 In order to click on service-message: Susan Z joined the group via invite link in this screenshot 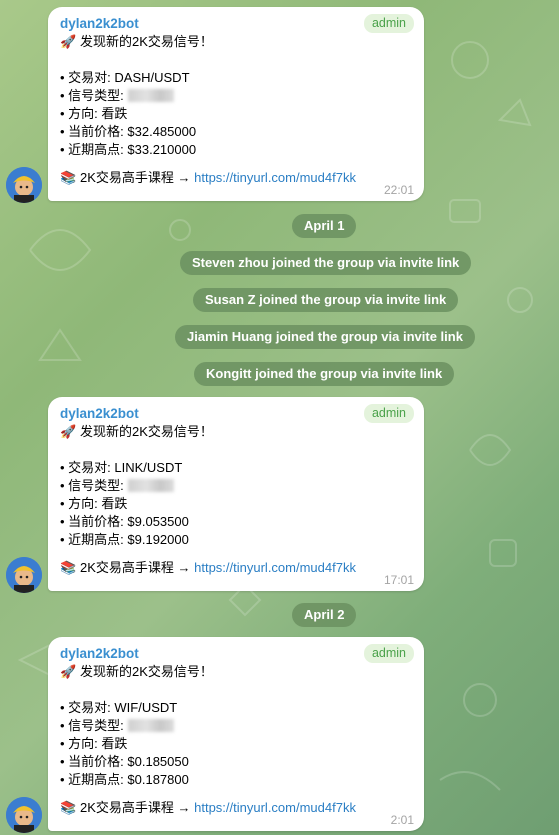, I will do `click(326, 300)`.